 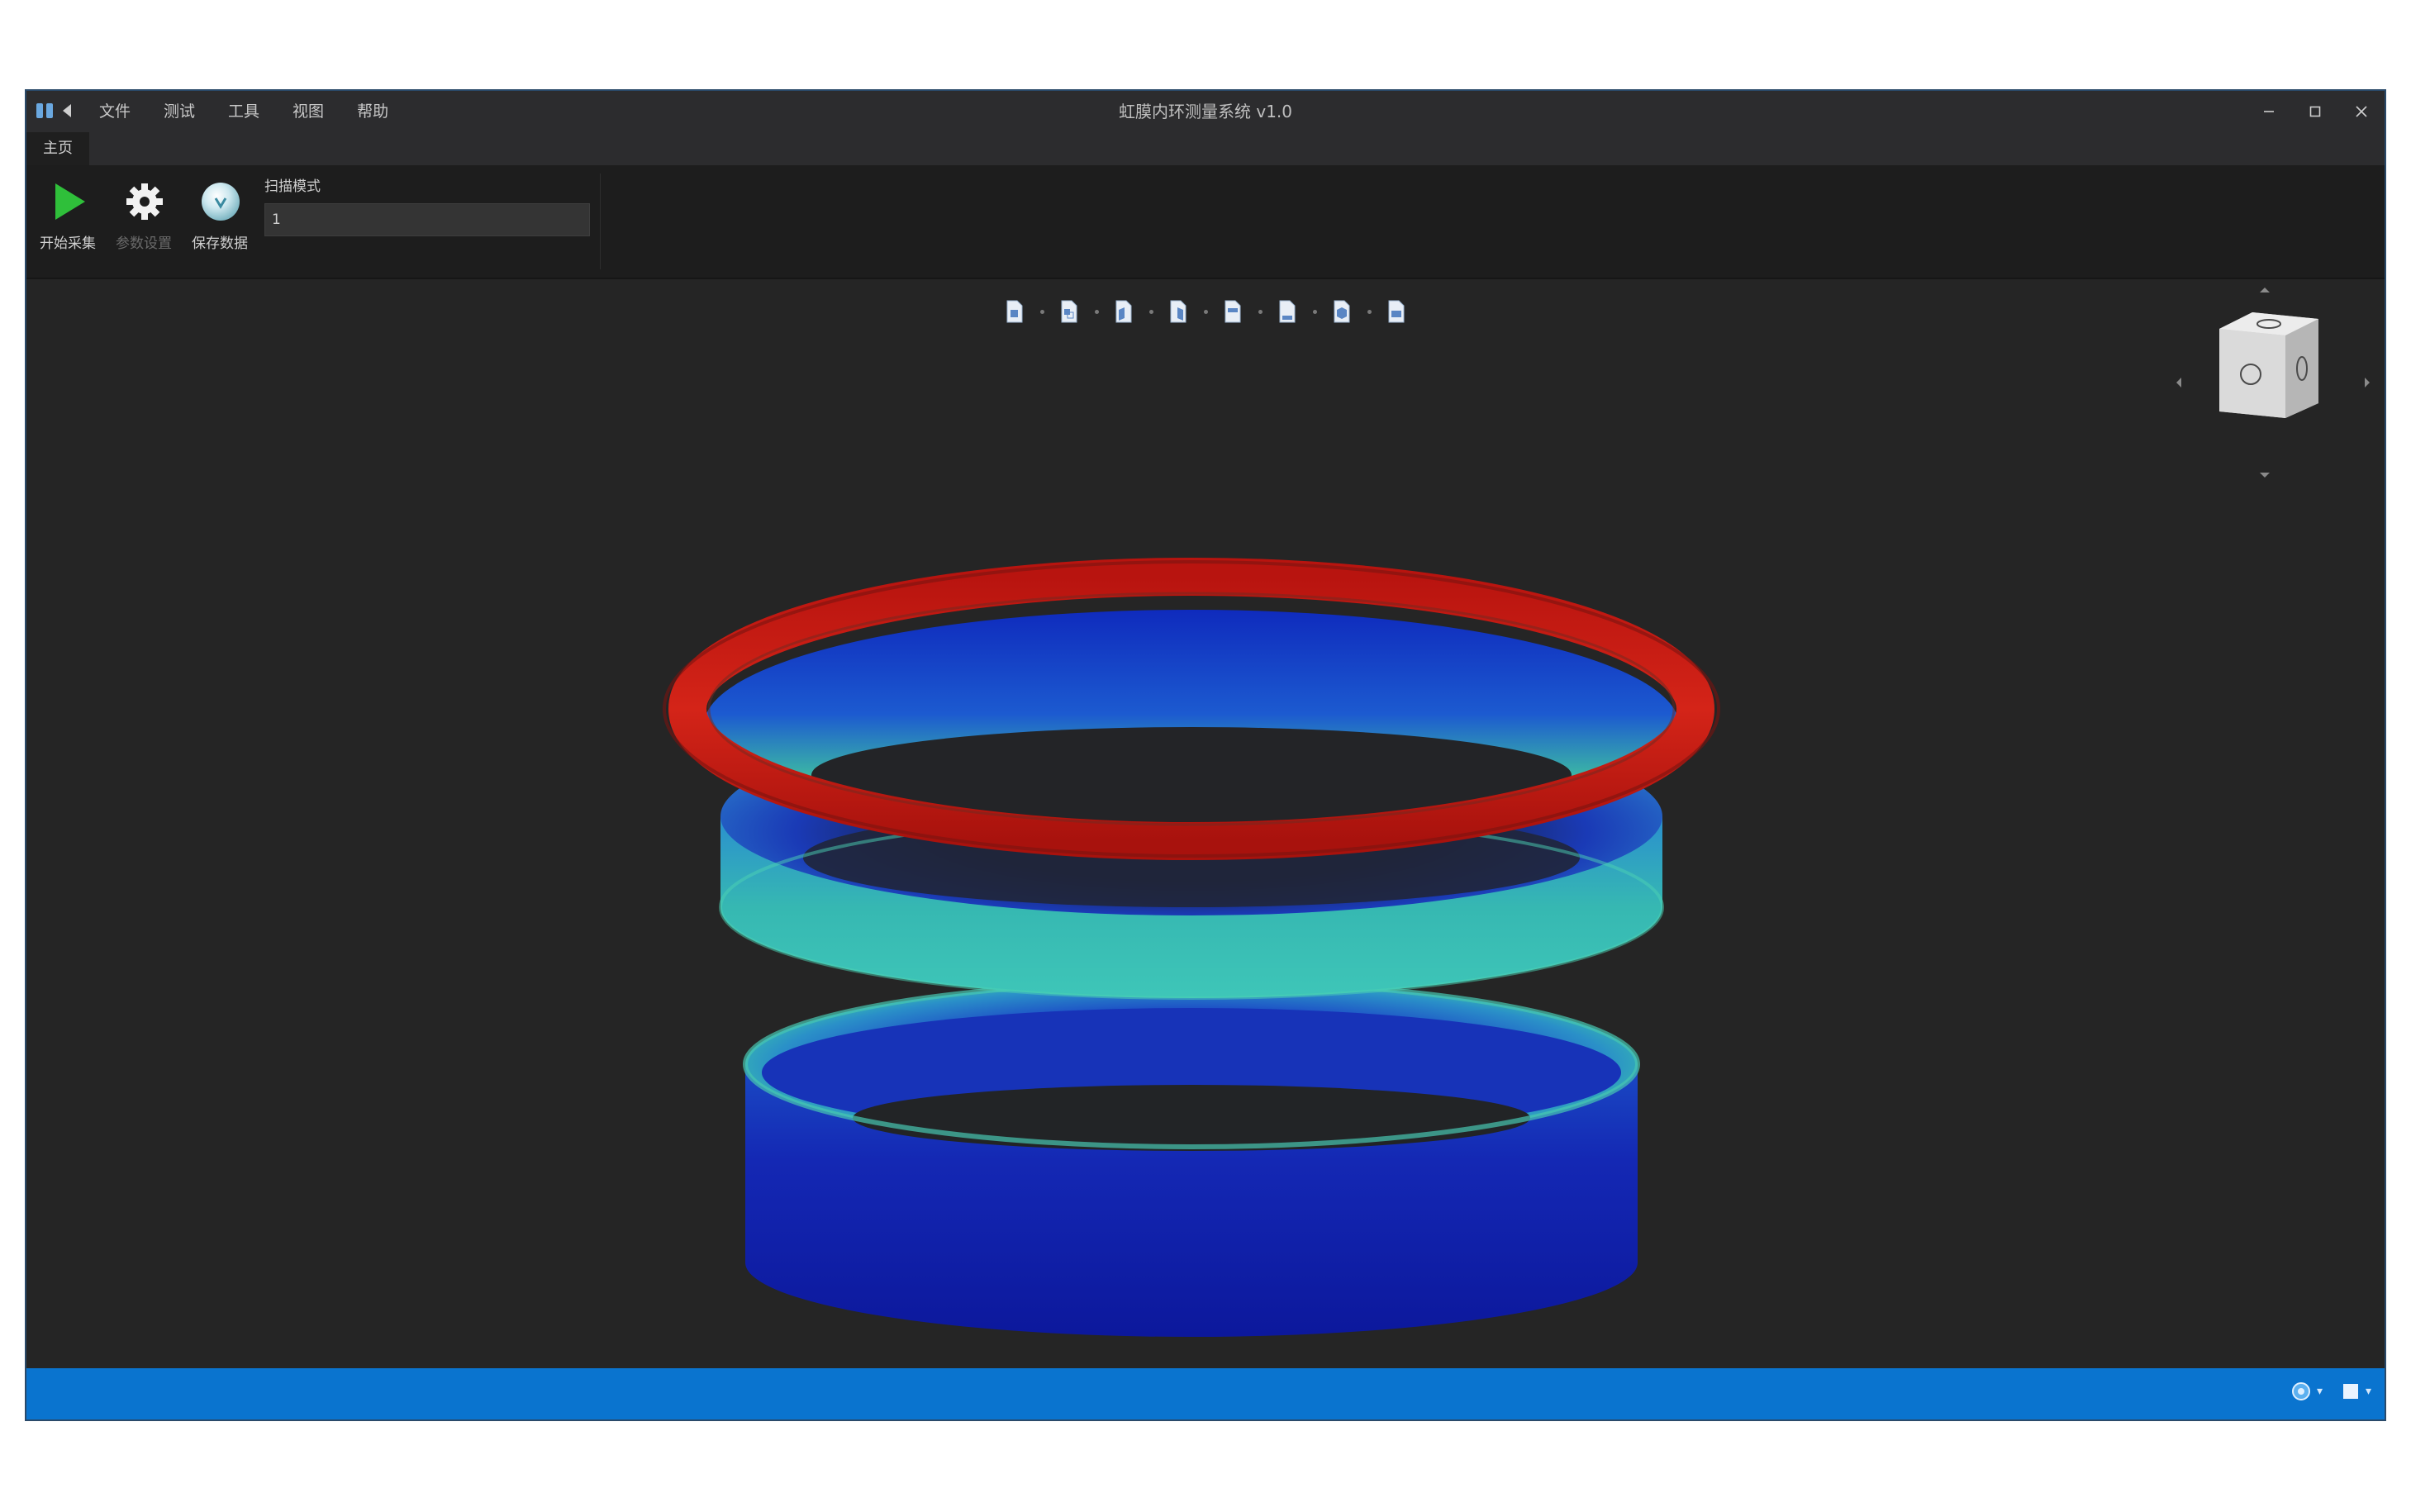 I want to click on menu-test: 测试, so click(x=179, y=111).